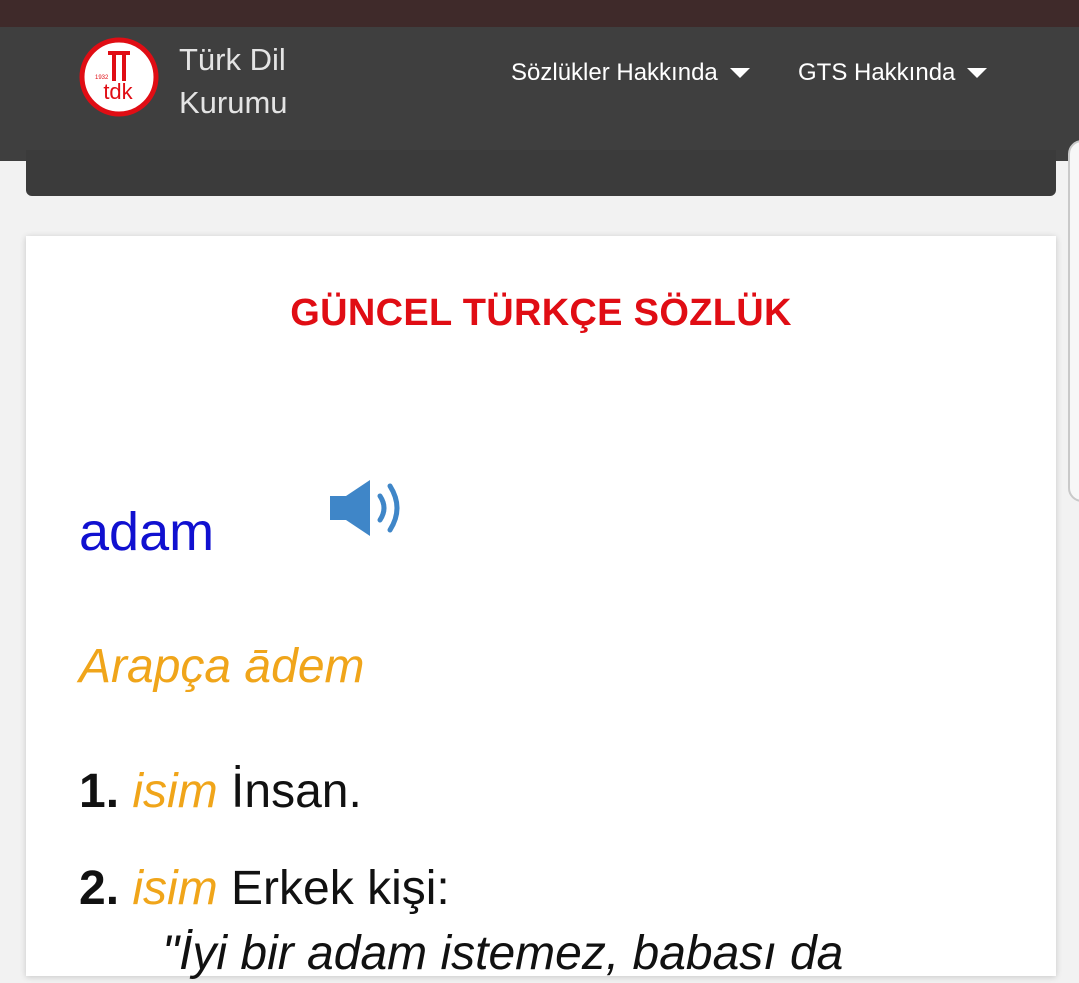 The image size is (1079, 983). I want to click on nav-sozlukler-label: Sözlükler Hakkında, so click(614, 72).